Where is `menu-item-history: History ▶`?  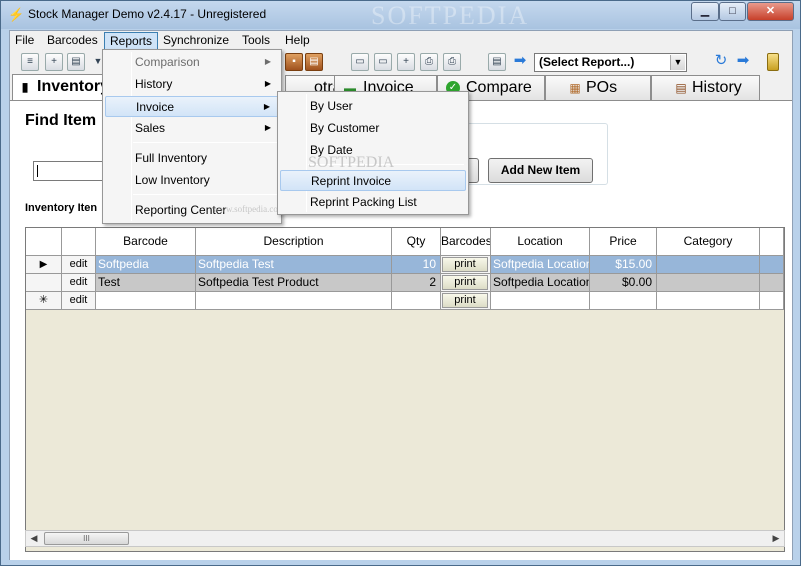
menu-item-history: History ▶ is located at coordinates (192, 84).